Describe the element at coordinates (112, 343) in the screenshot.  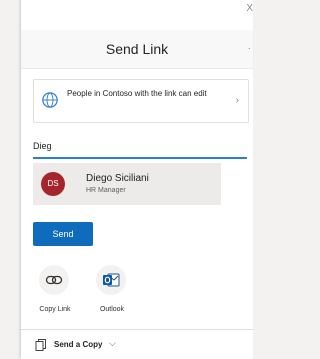
I see `chevron-down-icon: ⌵` at that location.